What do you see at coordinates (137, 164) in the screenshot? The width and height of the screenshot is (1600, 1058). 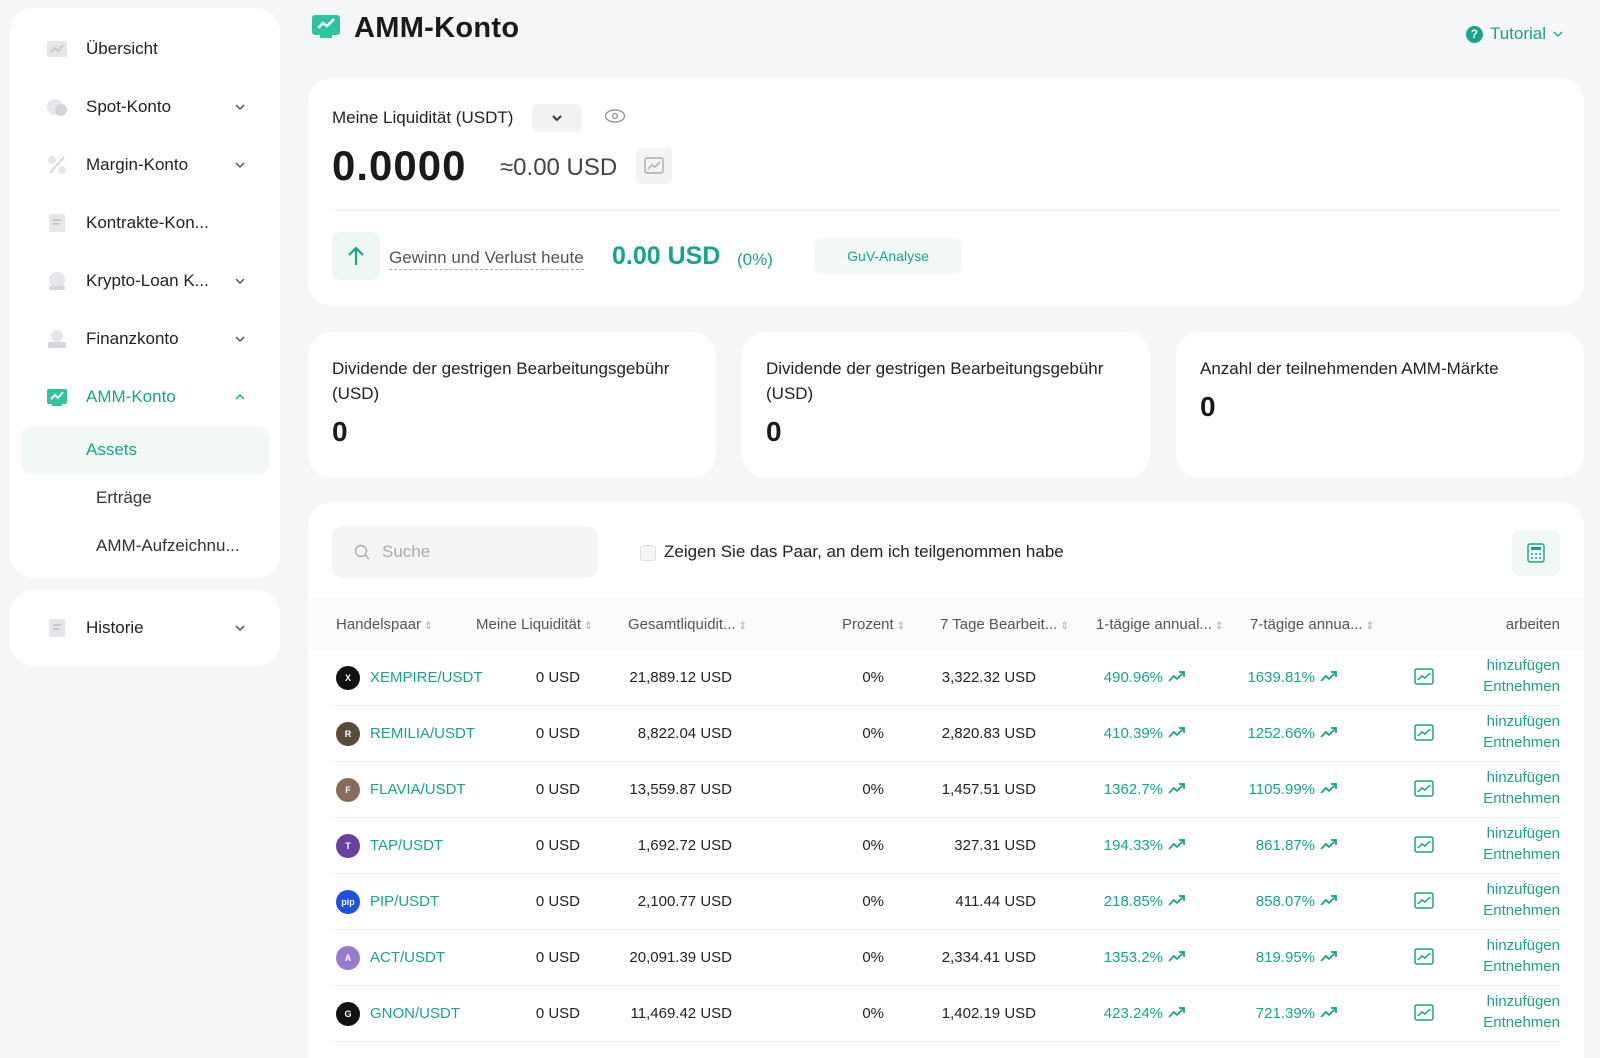 I see `sidebar-item-label: Margin-Konto` at bounding box center [137, 164].